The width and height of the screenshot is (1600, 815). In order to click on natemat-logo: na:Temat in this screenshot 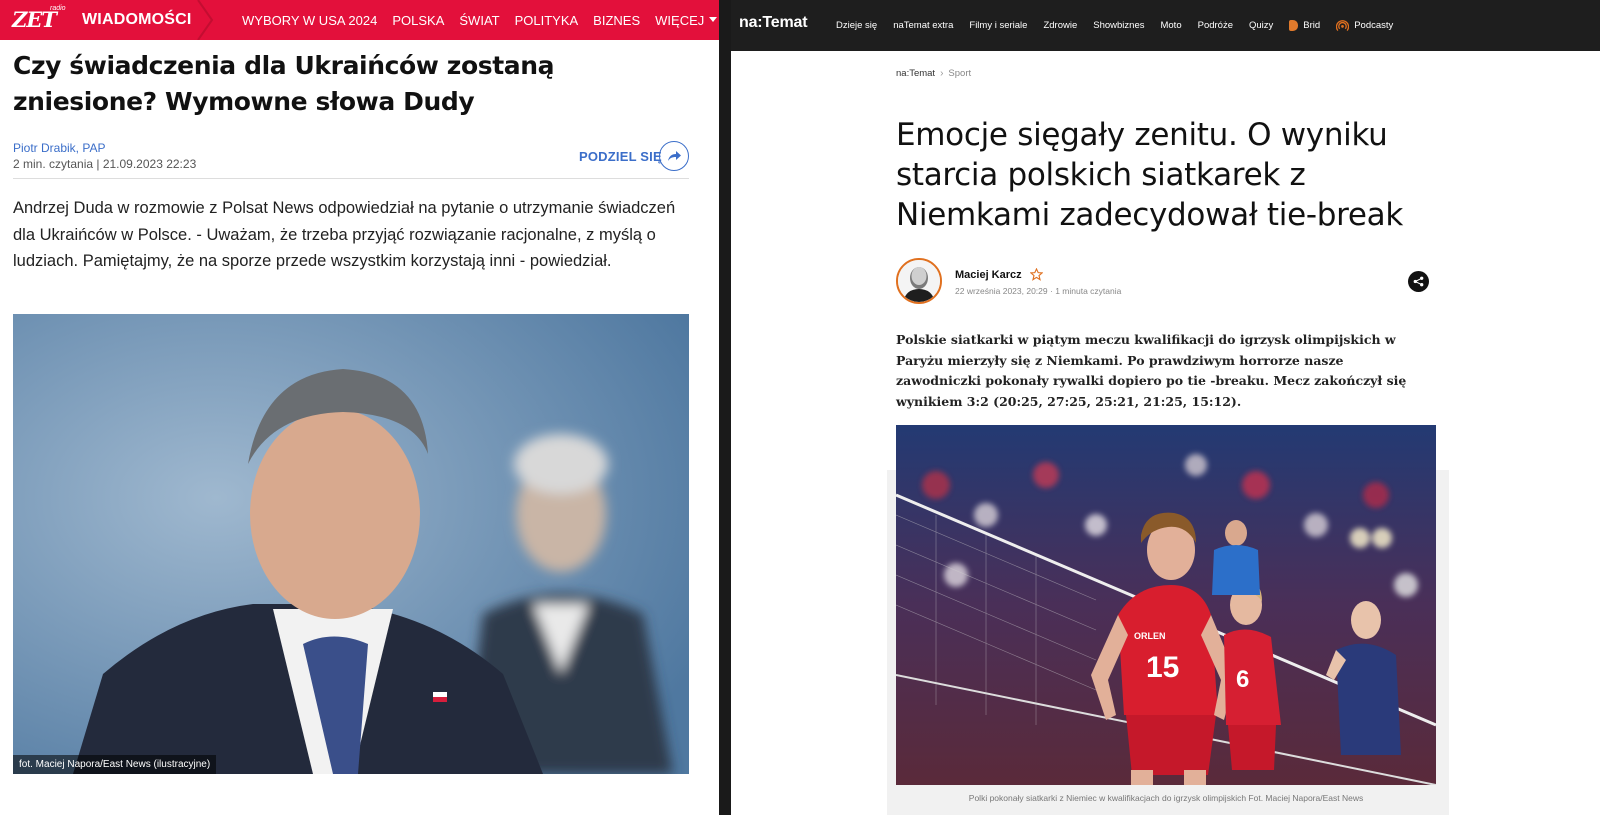, I will do `click(773, 23)`.